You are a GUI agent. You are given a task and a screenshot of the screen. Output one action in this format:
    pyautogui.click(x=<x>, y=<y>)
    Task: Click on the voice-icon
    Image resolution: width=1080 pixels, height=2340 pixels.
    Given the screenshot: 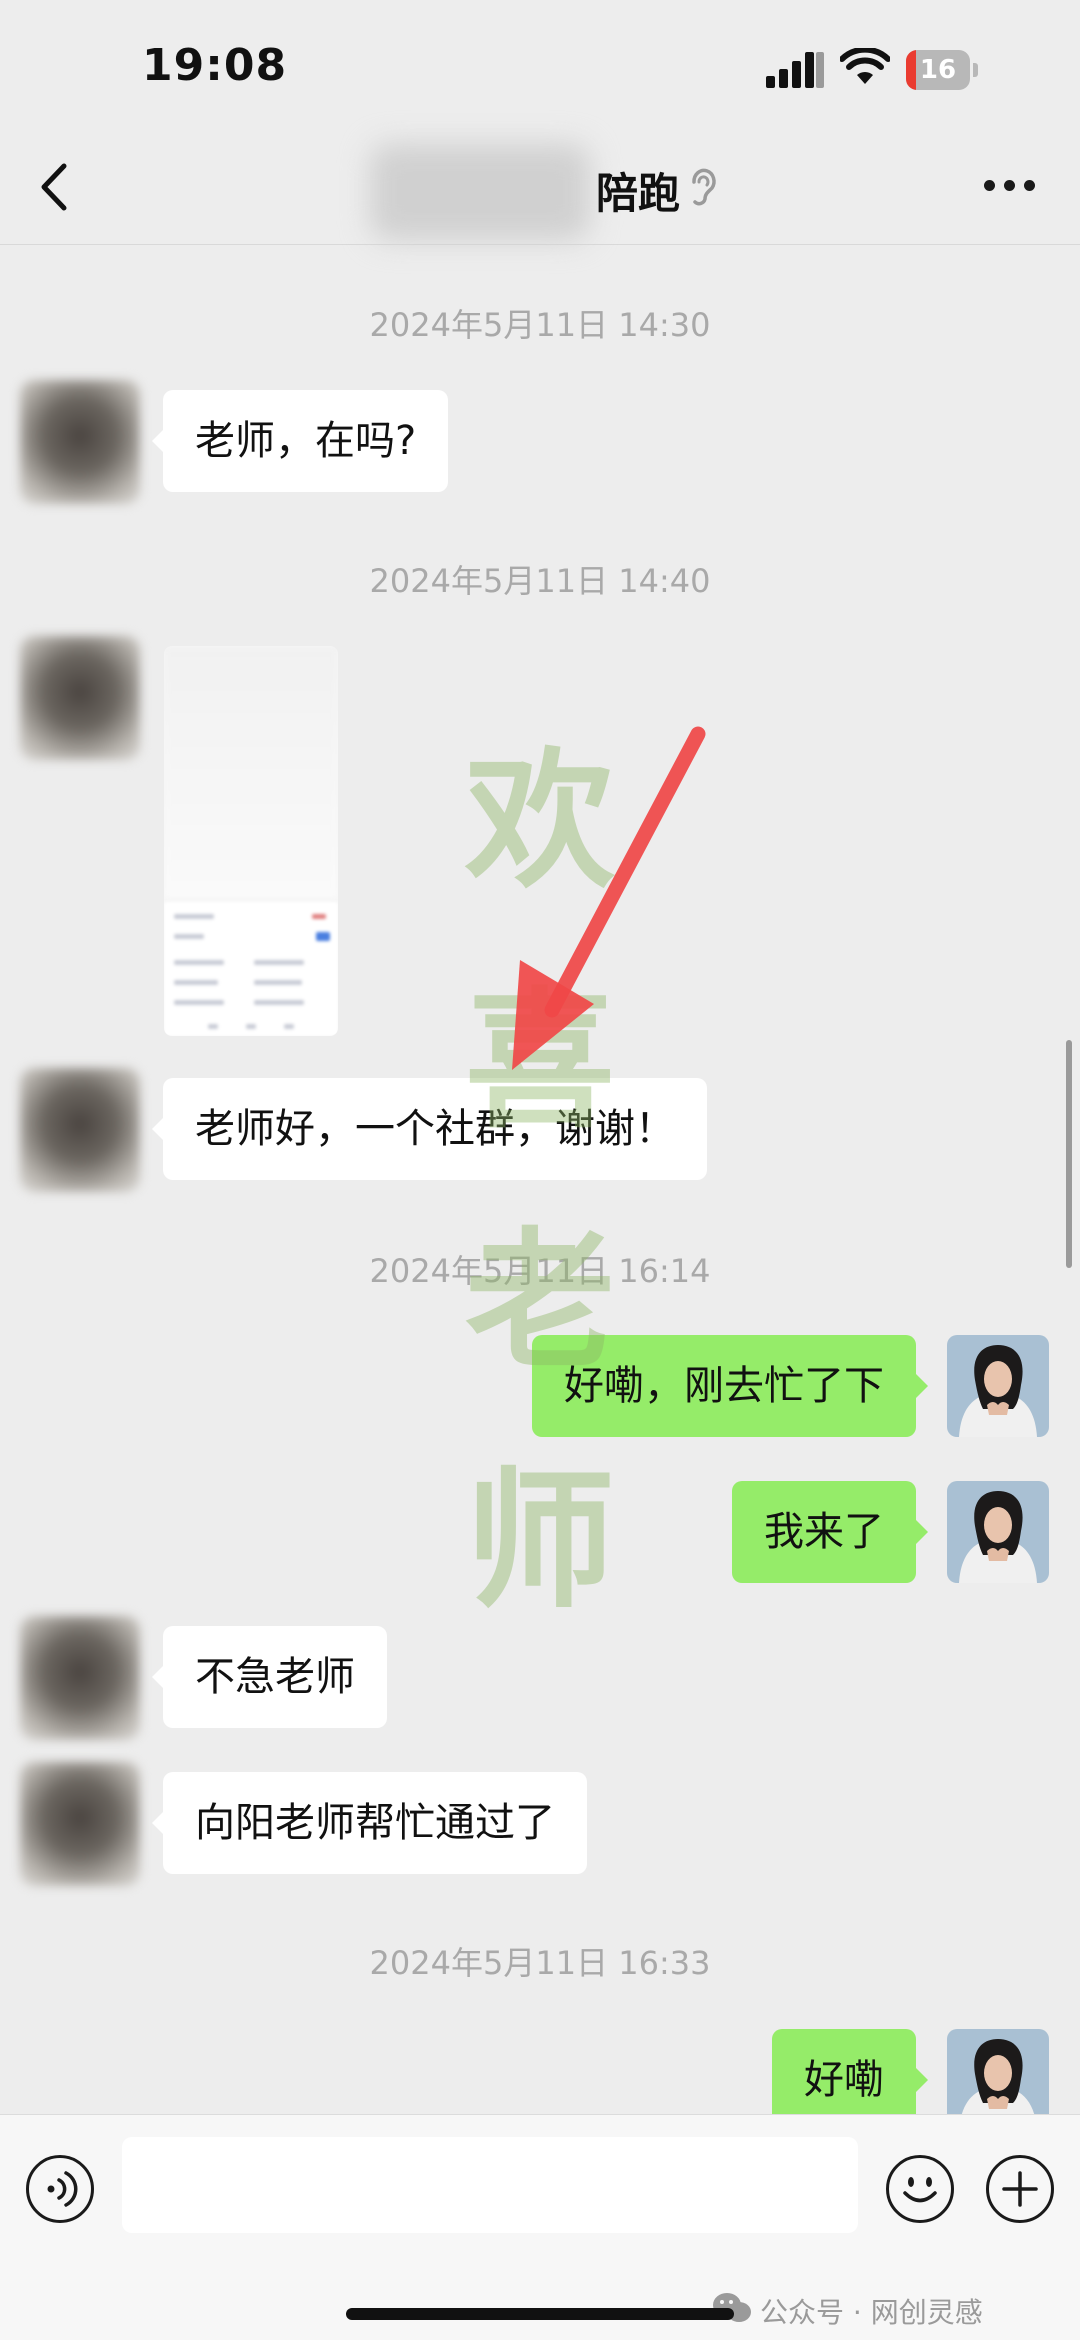 What is the action you would take?
    pyautogui.click(x=60, y=2189)
    